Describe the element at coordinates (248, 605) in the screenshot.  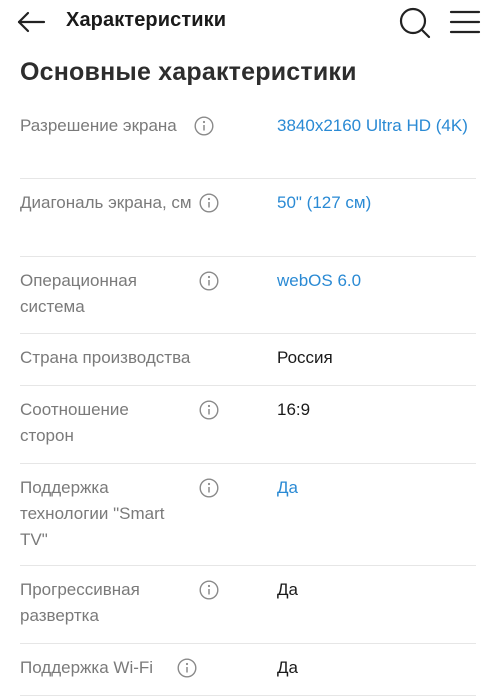
I see `spec-row-progressive-scan: Прогрессивная развертка Да` at that location.